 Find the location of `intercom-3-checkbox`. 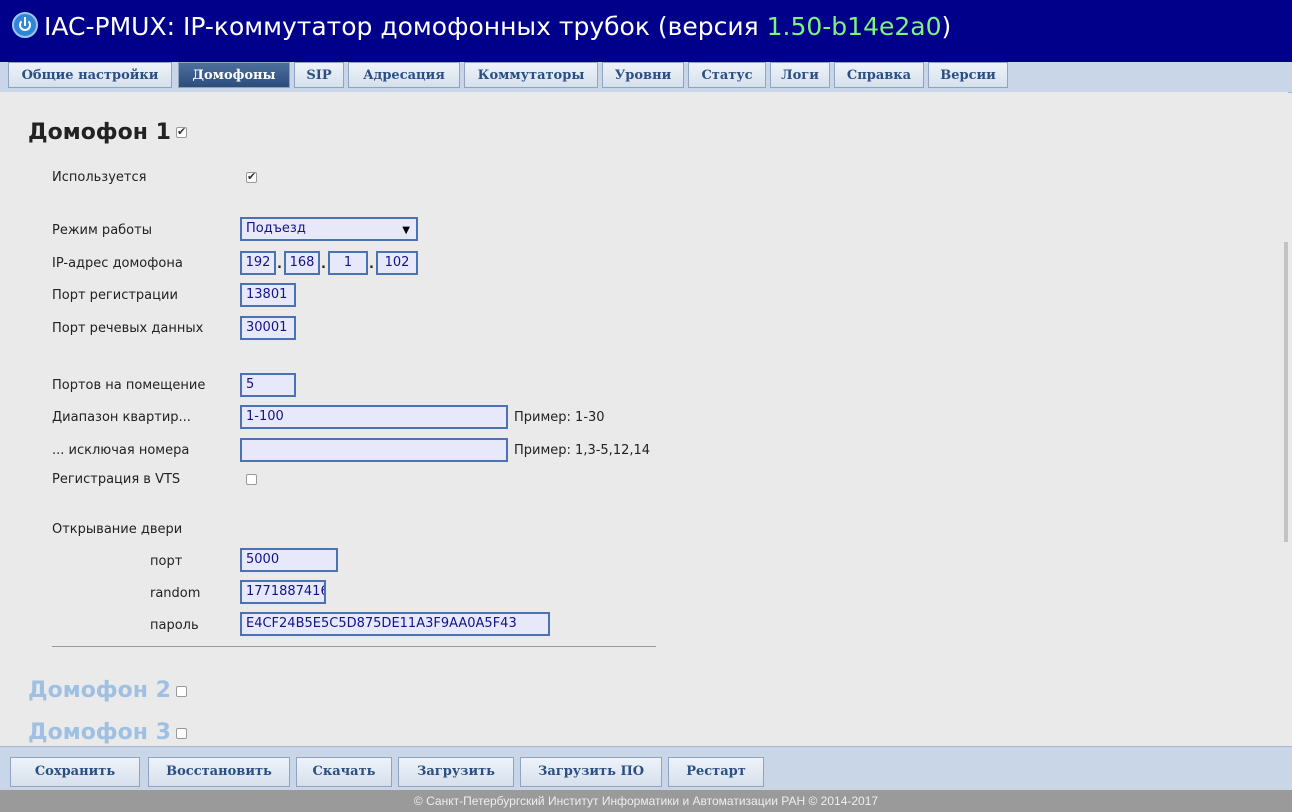

intercom-3-checkbox is located at coordinates (181, 733).